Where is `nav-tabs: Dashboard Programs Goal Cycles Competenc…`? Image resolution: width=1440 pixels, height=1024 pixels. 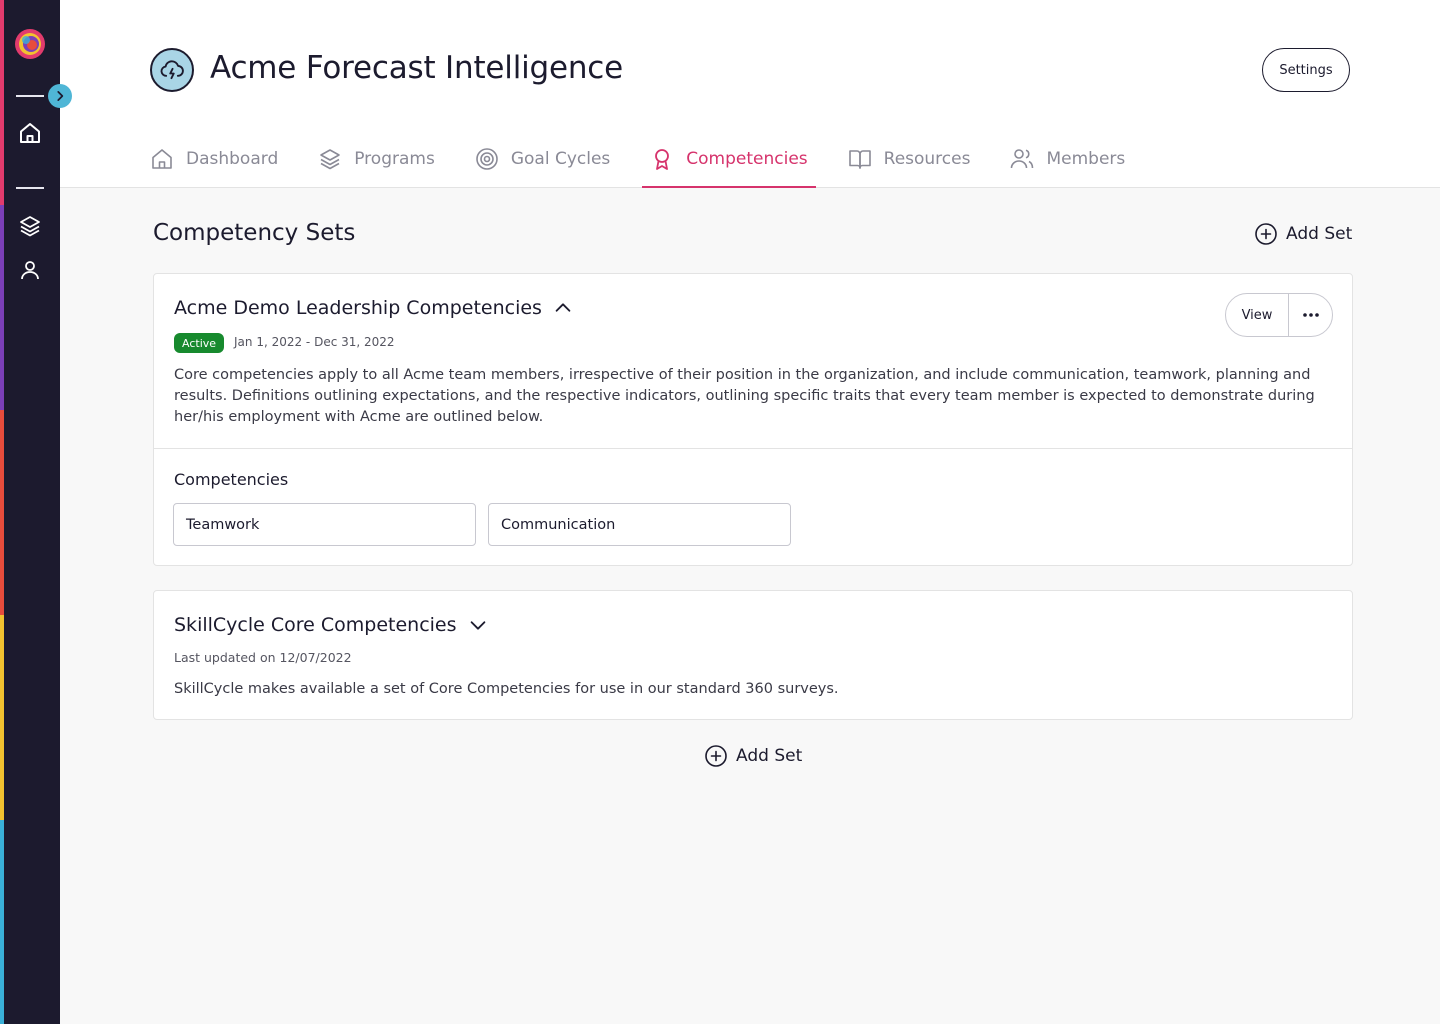
nav-tabs: Dashboard Programs Goal Cycles Competenc… is located at coordinates (657, 164).